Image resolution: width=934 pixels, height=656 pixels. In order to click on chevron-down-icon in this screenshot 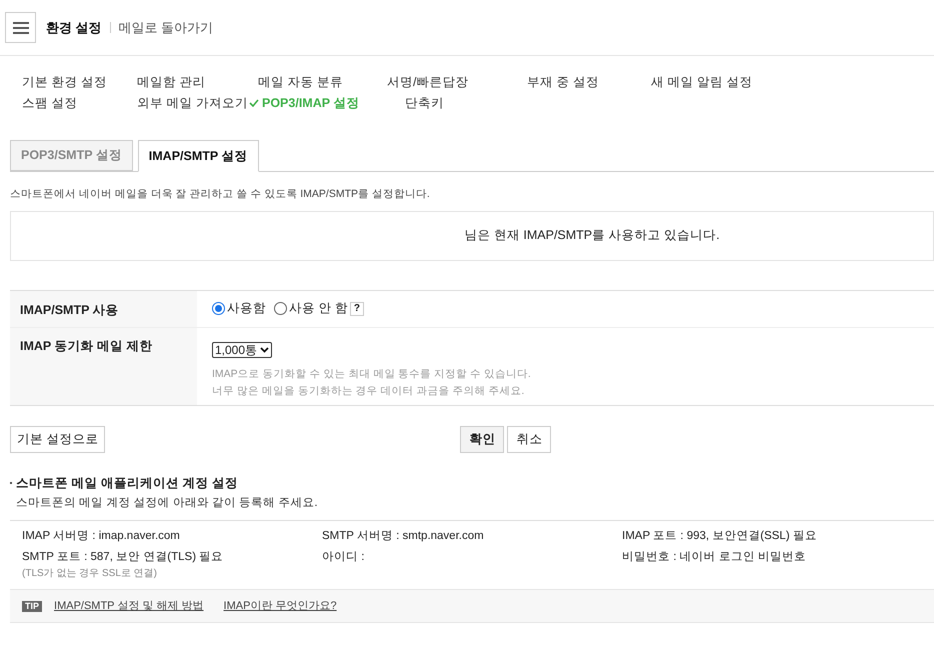, I will do `click(265, 349)`.